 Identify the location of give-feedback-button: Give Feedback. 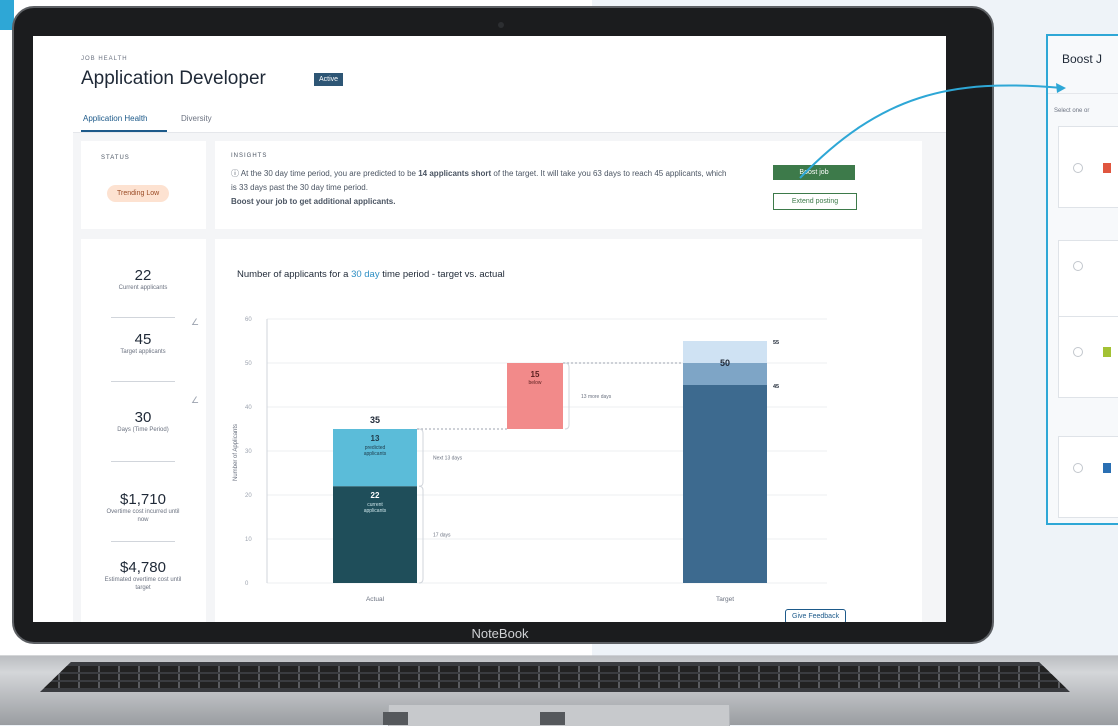
(816, 615).